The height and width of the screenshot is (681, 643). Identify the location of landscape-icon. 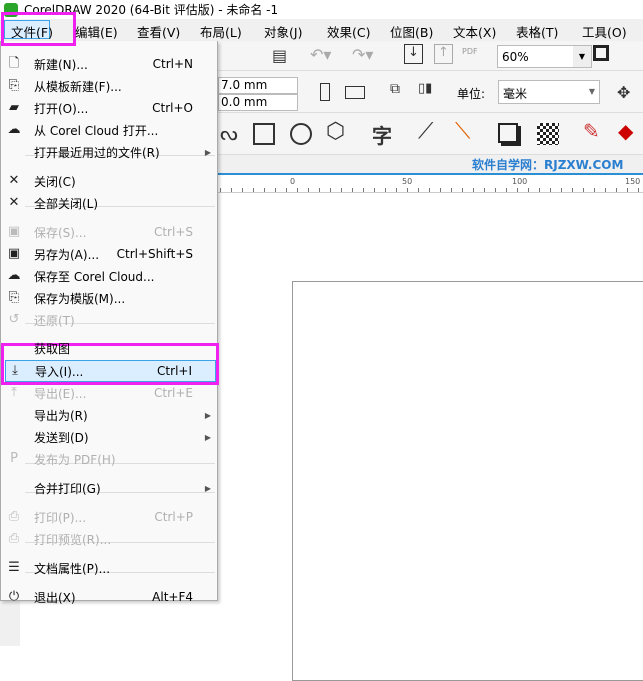
(355, 92).